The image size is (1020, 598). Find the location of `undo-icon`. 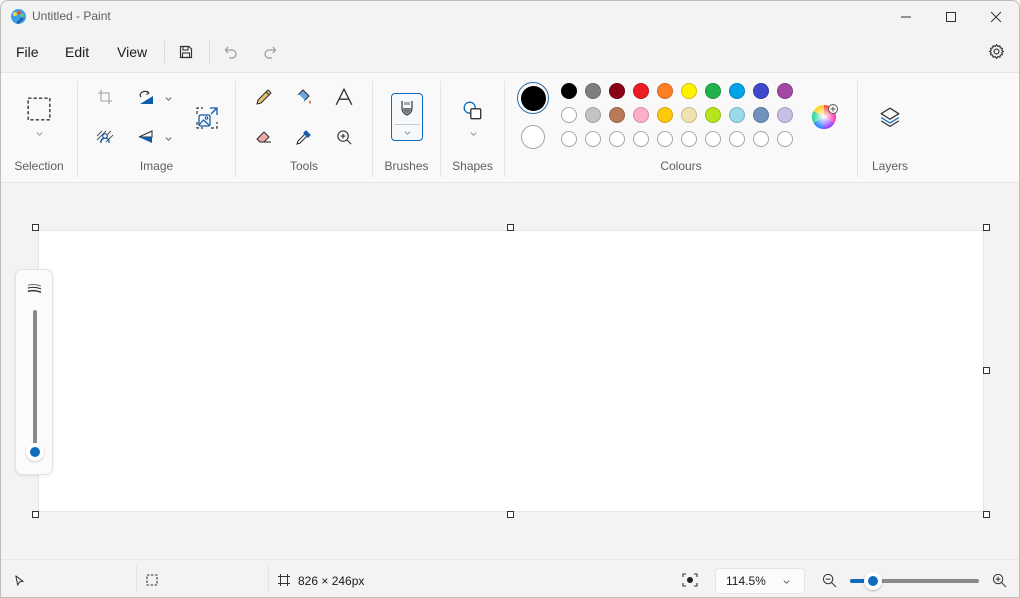

undo-icon is located at coordinates (230, 52).